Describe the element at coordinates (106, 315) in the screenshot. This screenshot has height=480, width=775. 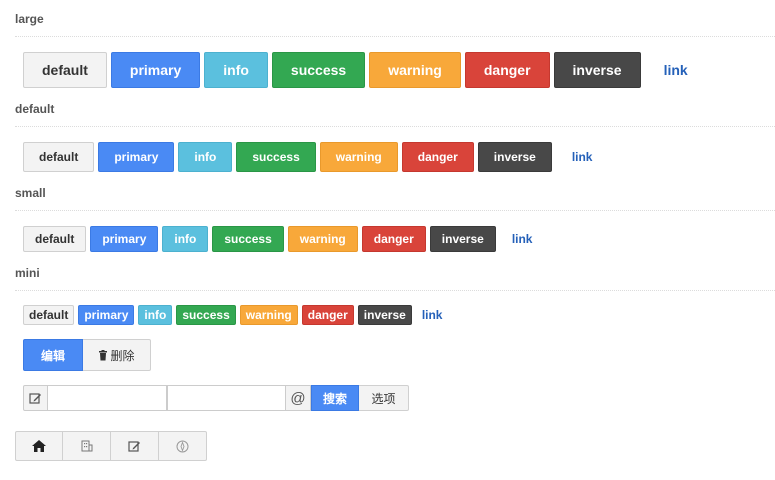
I see `primary-button-mini: primary` at that location.